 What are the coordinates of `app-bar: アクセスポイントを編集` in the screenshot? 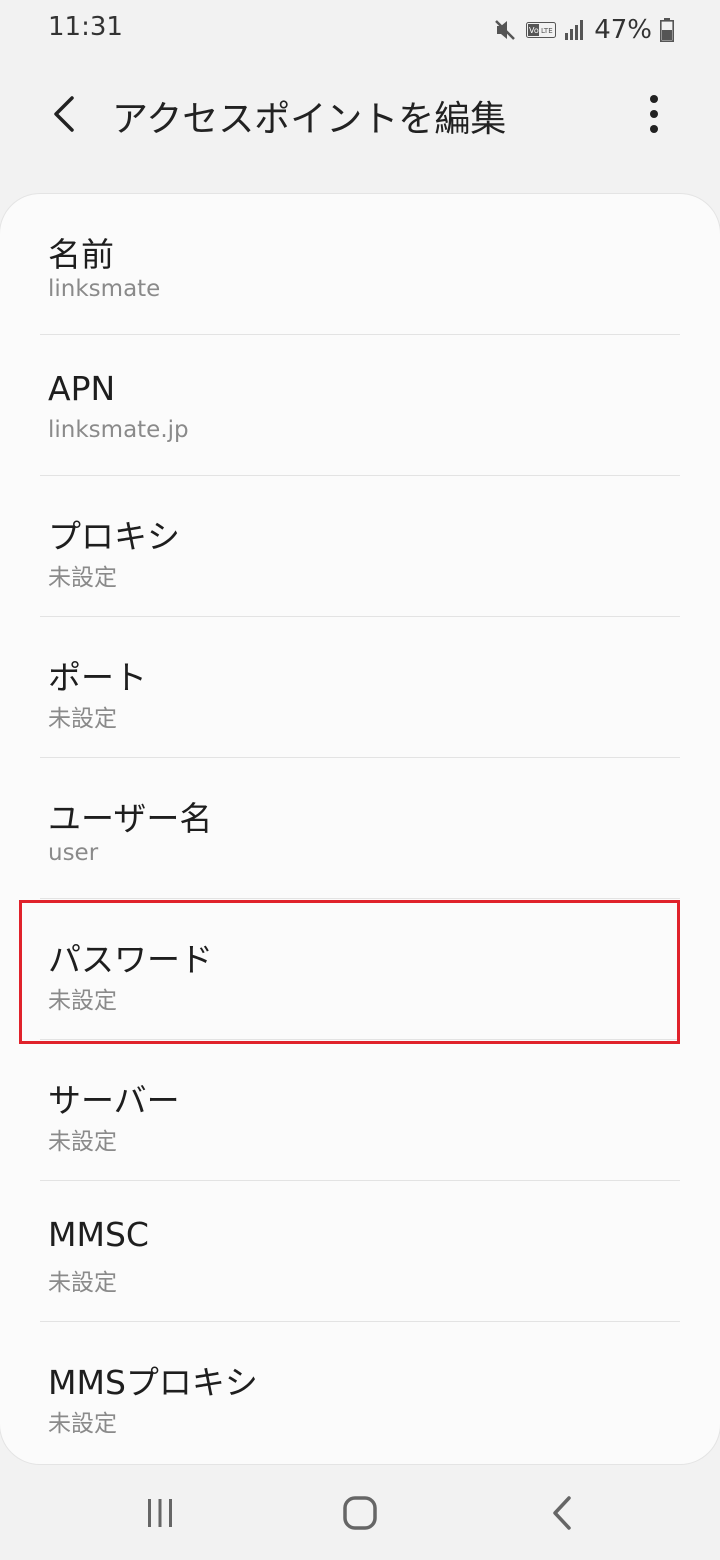 It's located at (360, 116).